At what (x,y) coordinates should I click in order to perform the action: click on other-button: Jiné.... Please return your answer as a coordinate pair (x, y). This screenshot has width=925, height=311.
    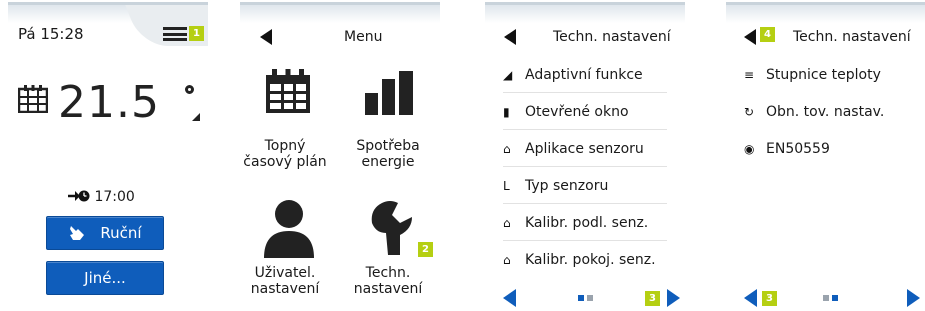
    Looking at the image, I should click on (105, 278).